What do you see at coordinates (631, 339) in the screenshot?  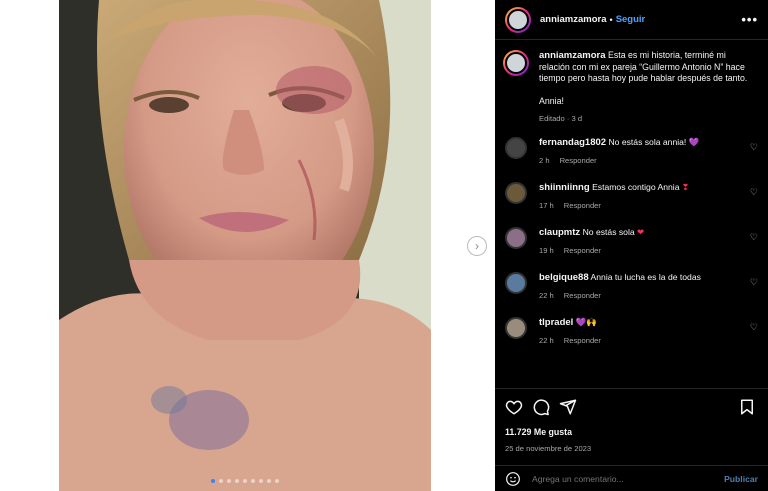 I see `comment-item: tlpradel 💜🙌 22 h Responder ♡` at bounding box center [631, 339].